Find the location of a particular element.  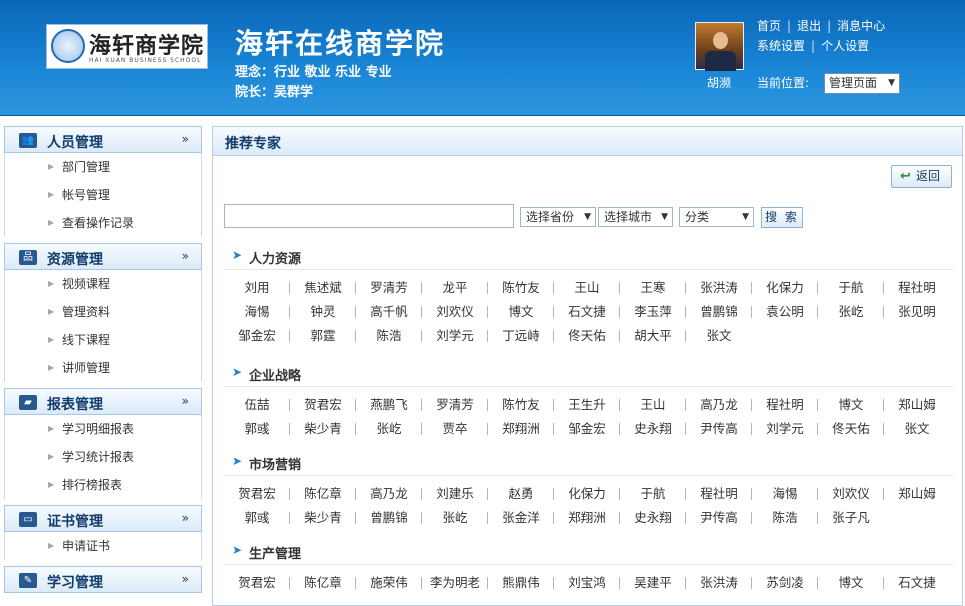

sidebar-item: ▶ 部门管理 is located at coordinates (103, 167).